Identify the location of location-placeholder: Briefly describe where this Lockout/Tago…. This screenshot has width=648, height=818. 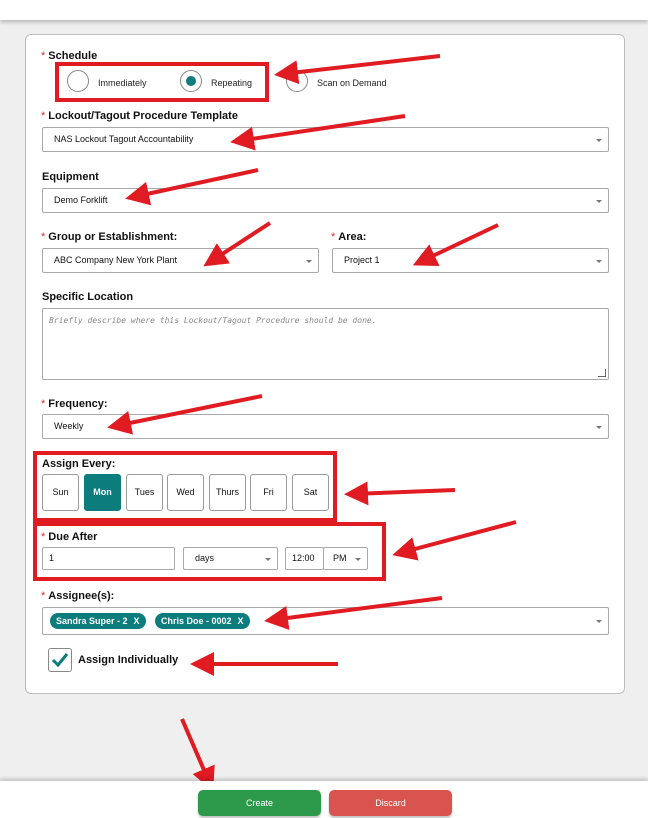
(213, 320).